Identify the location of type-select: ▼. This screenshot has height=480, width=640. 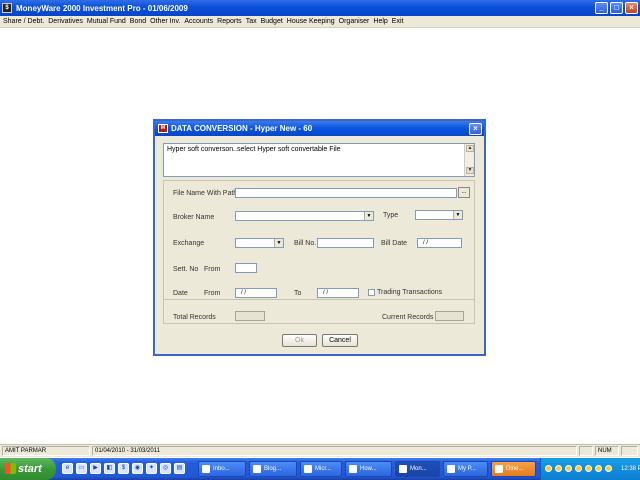
(439, 215).